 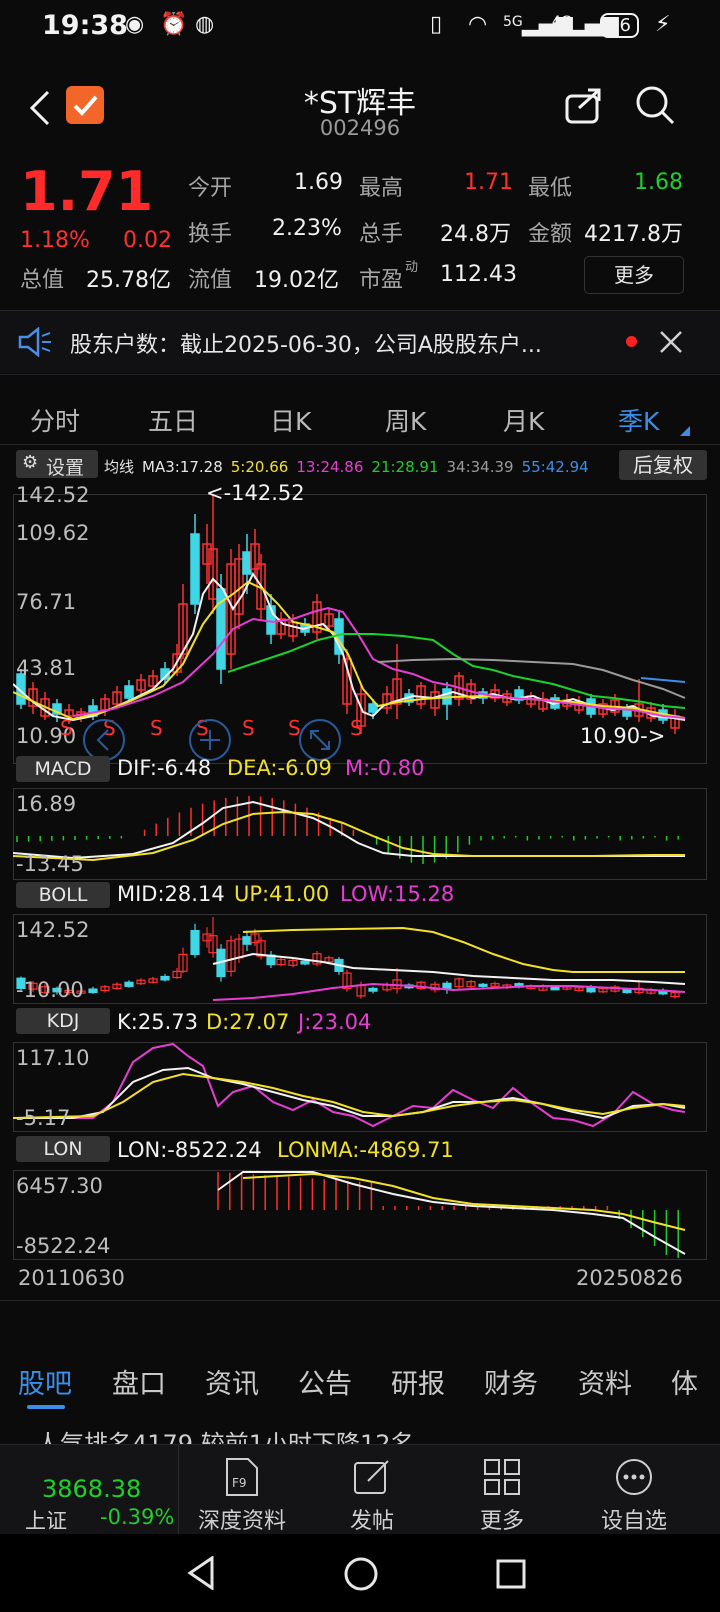 What do you see at coordinates (139, 1381) in the screenshot?
I see `tab-pankou: 盘口` at bounding box center [139, 1381].